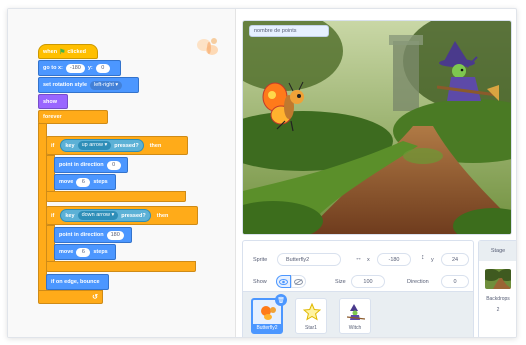  Describe the element at coordinates (235, 173) in the screenshot. I see `code-area-divider` at that location.